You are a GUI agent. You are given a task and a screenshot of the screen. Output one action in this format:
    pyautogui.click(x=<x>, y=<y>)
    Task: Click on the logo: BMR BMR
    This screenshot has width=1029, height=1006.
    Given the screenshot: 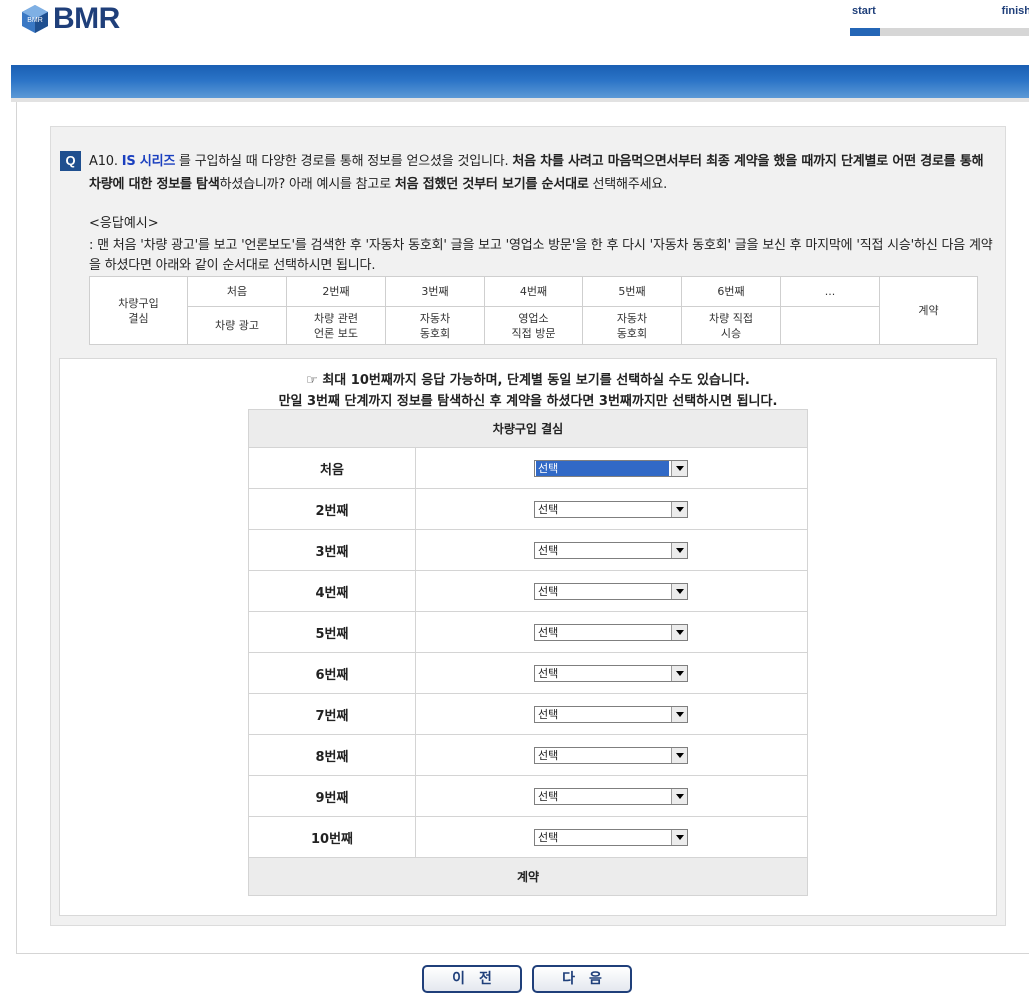 What is the action you would take?
    pyautogui.click(x=70, y=19)
    